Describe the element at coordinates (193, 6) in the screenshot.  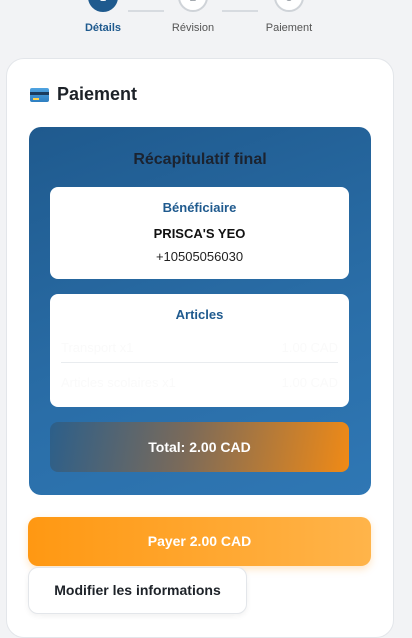
I see `step-number: 2` at that location.